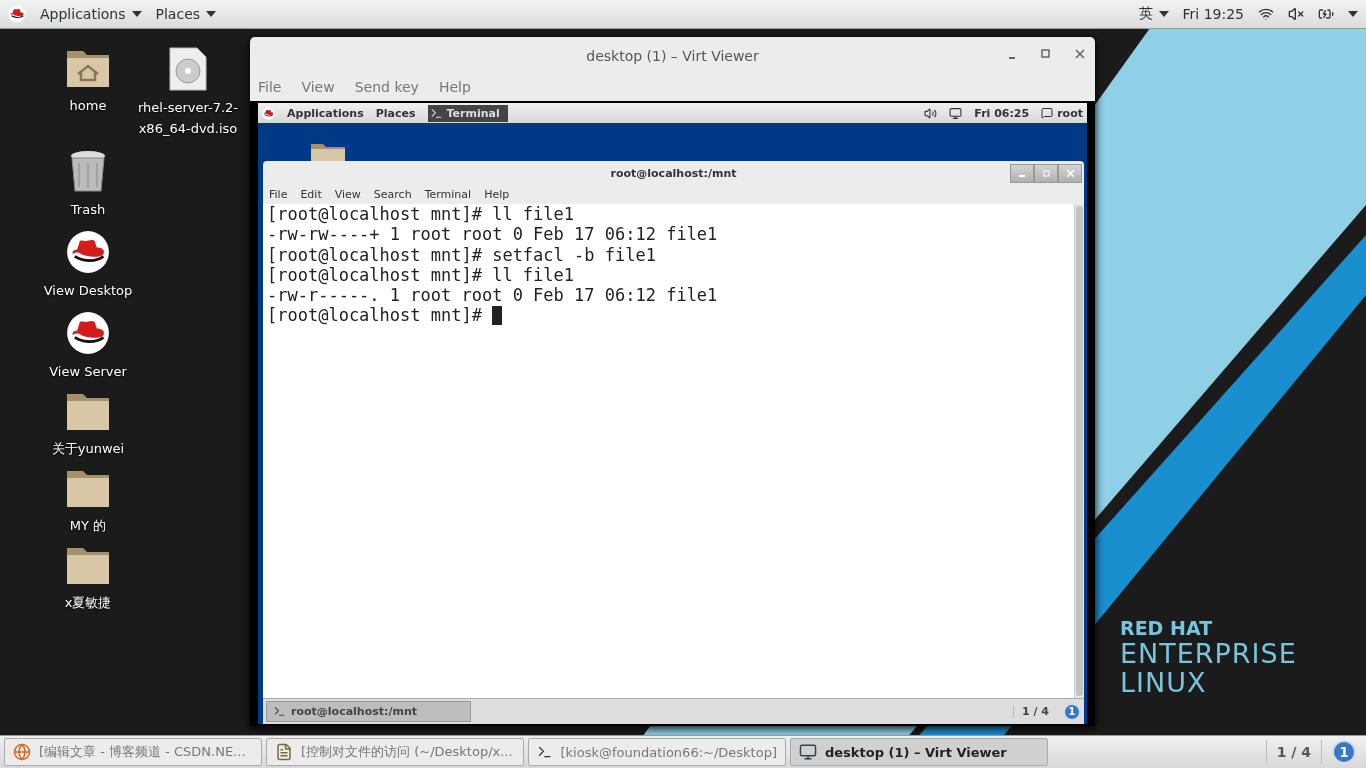 The image size is (1366, 768). Describe the element at coordinates (88, 290) in the screenshot. I see `desktop-icon-label: View Desktop` at that location.